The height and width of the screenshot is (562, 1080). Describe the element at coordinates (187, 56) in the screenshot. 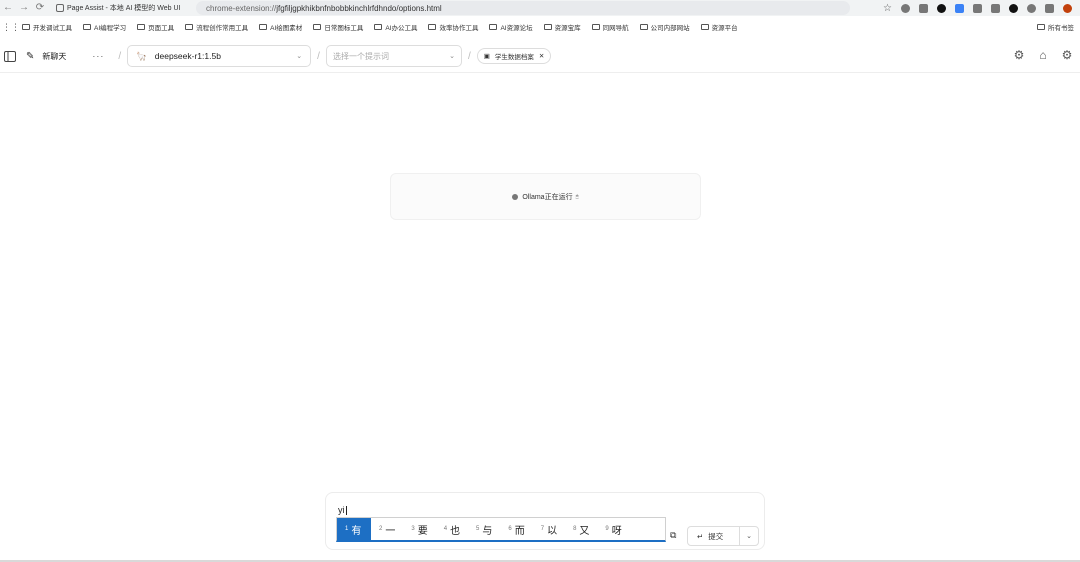

I see `model-value: deepseek-r1:1.5b` at that location.